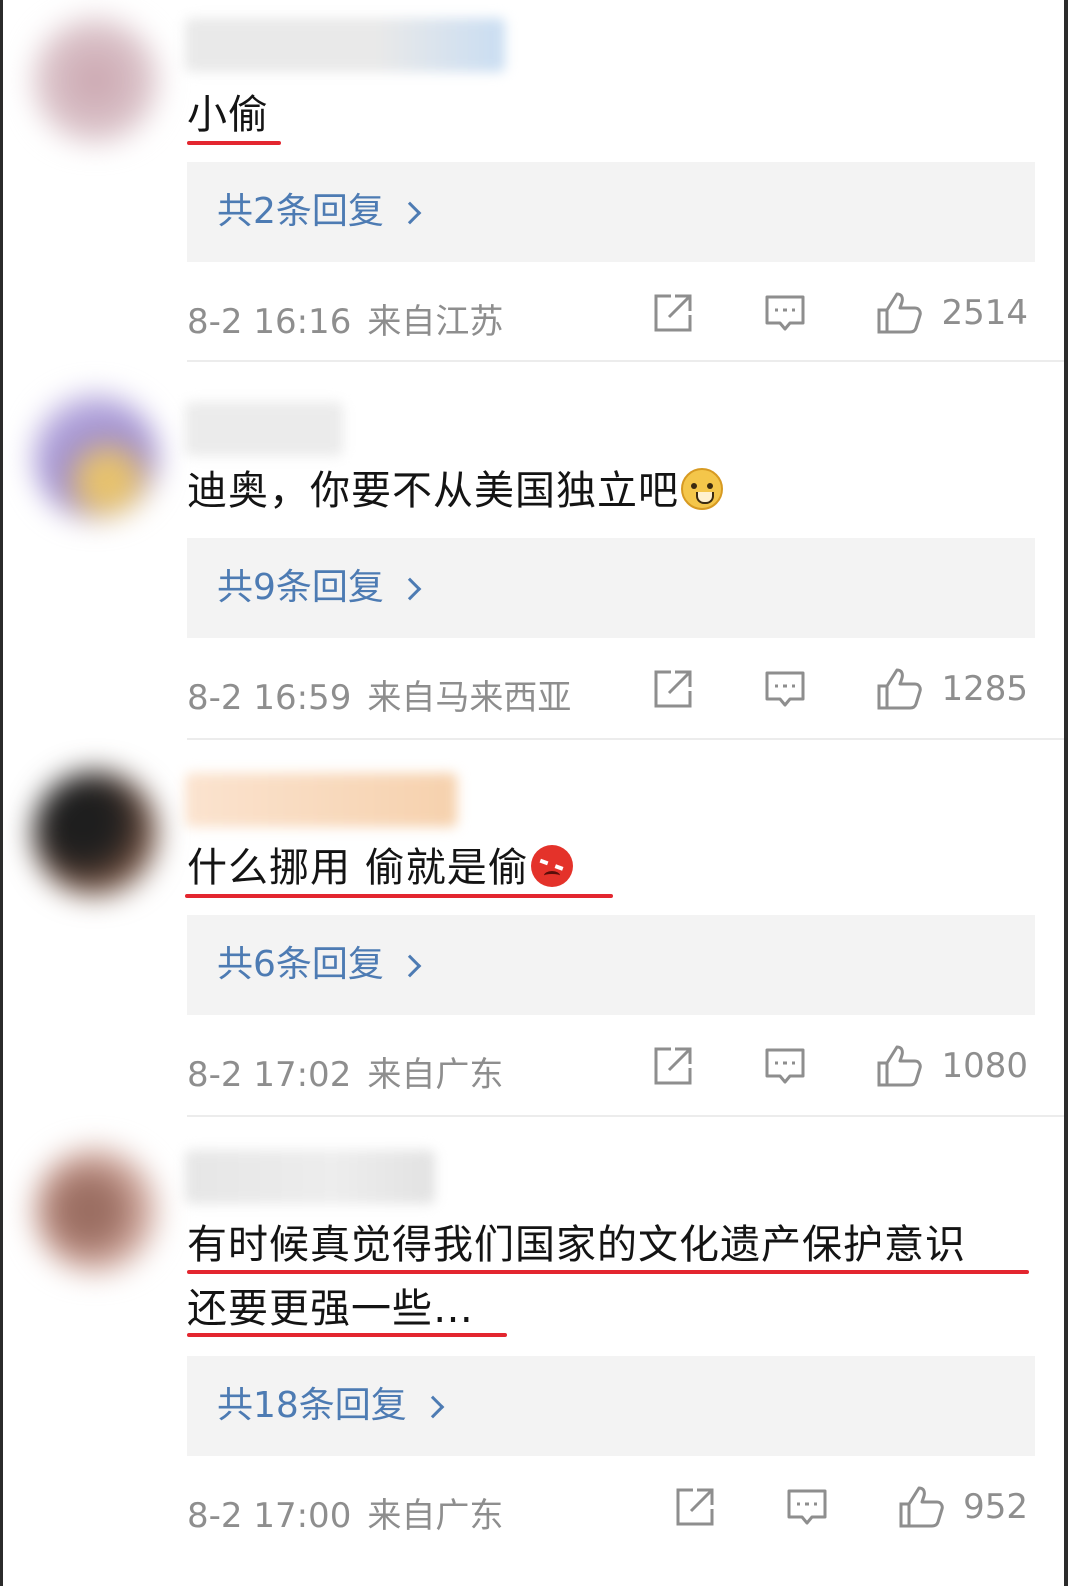  I want to click on like-button: 2514, so click(951, 313).